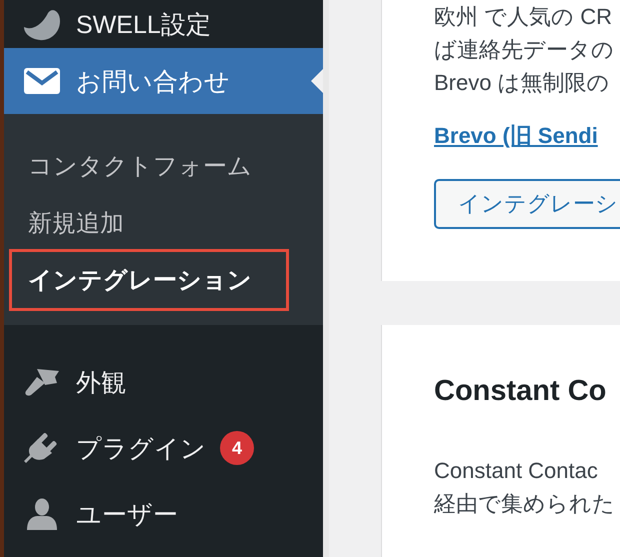  I want to click on description-line: Brevo は無制限の, so click(522, 83).